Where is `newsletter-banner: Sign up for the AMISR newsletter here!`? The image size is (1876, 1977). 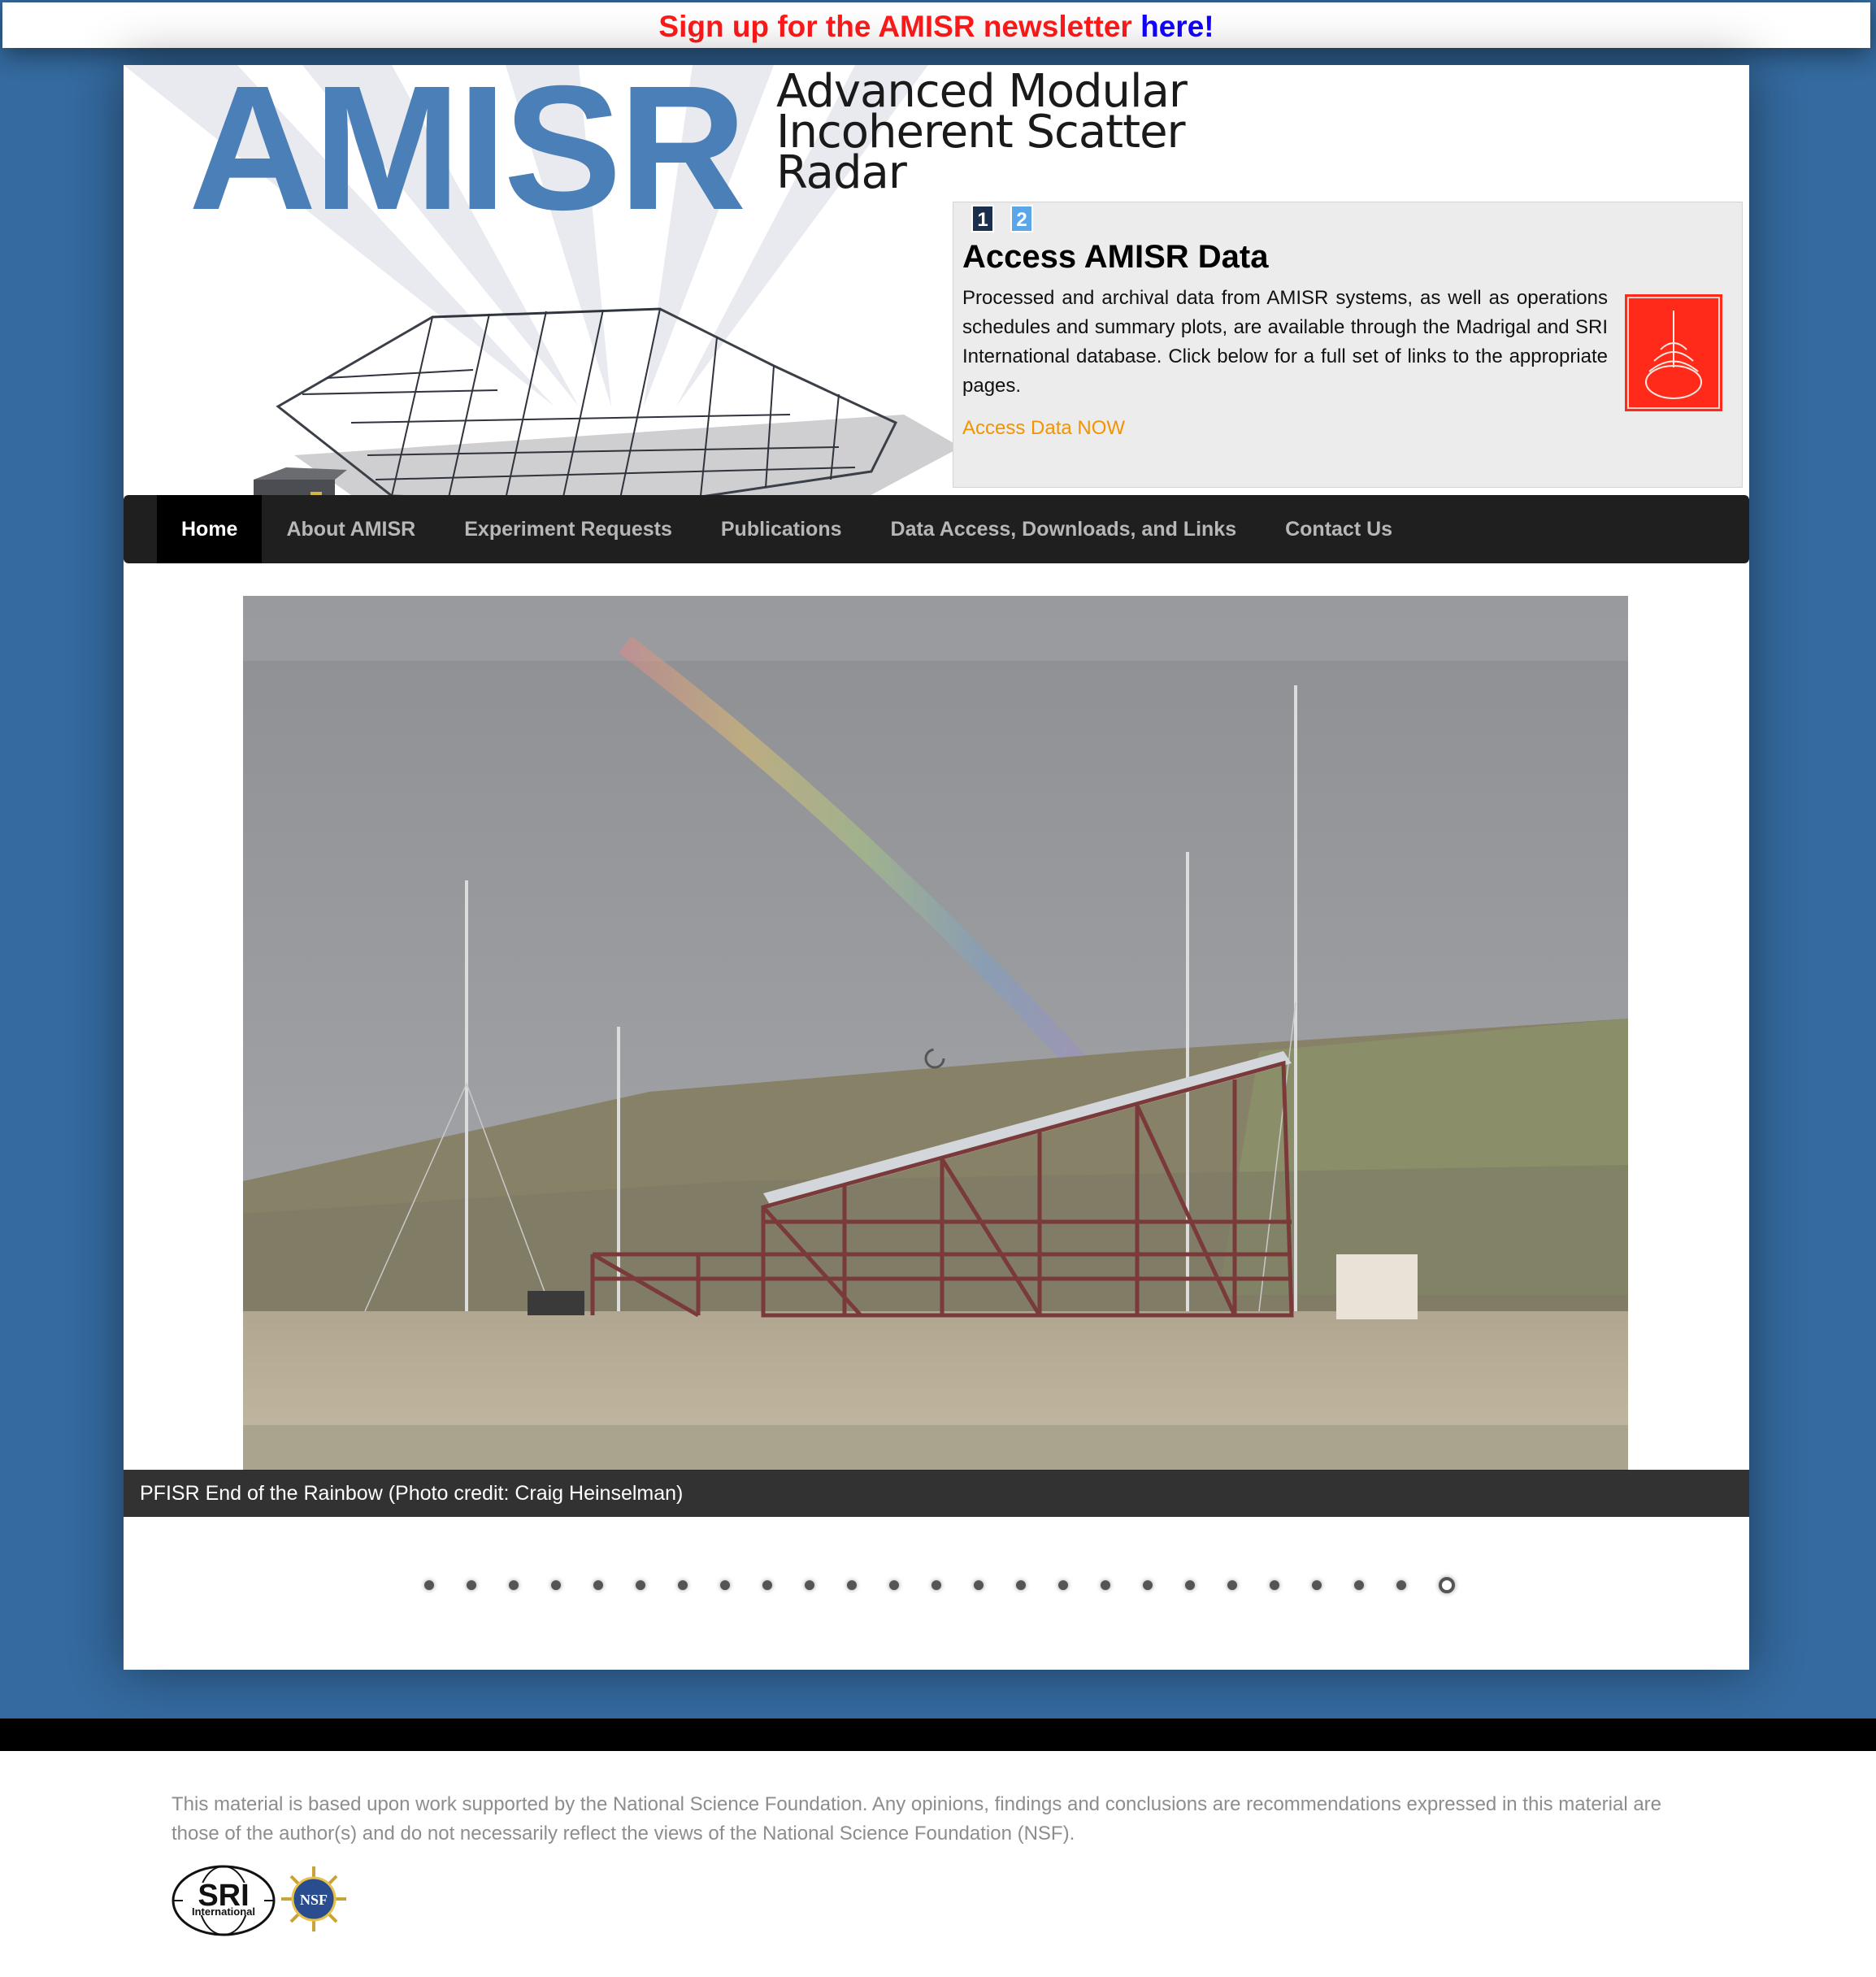 newsletter-banner: Sign up for the AMISR newsletter here! is located at coordinates (936, 25).